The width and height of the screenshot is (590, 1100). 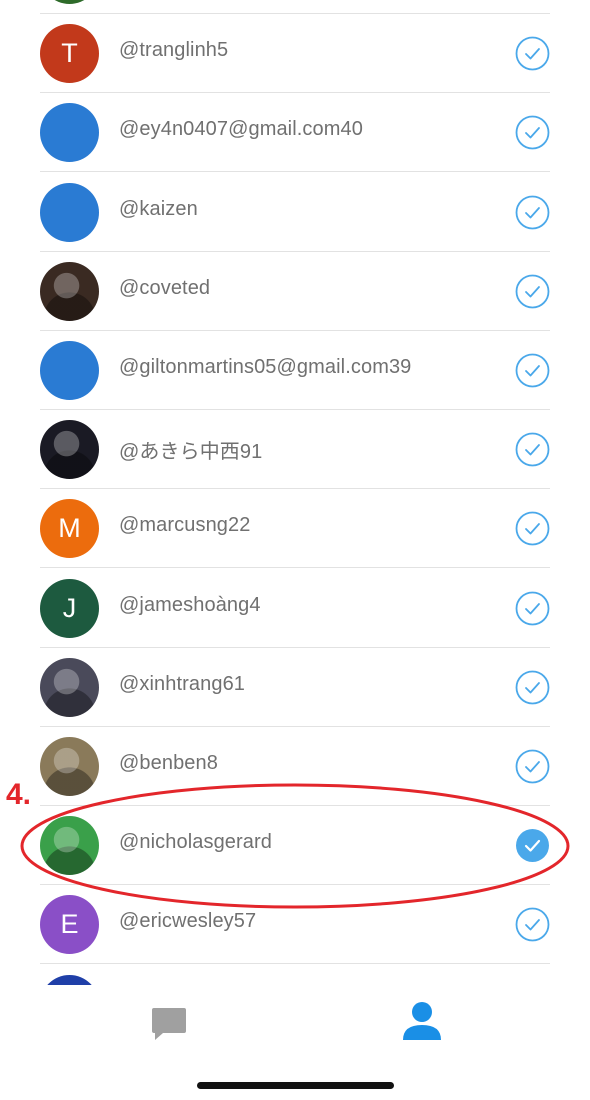 I want to click on avatar-initial: J, so click(x=69, y=607).